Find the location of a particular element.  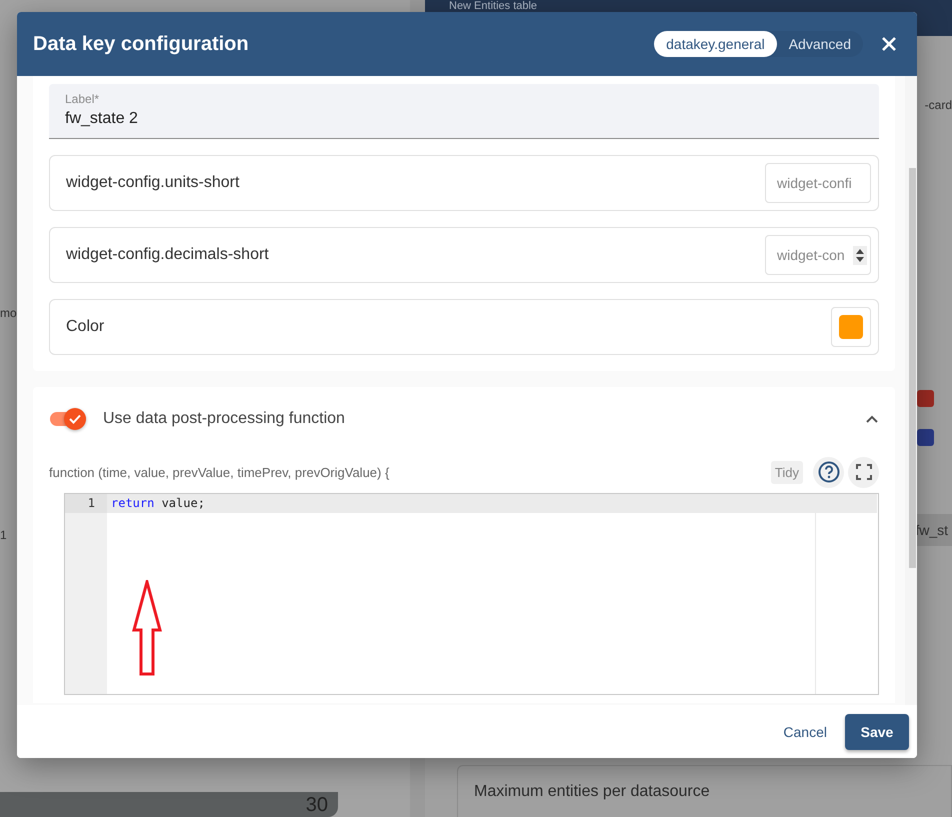

background-text: 1 is located at coordinates (3, 535).